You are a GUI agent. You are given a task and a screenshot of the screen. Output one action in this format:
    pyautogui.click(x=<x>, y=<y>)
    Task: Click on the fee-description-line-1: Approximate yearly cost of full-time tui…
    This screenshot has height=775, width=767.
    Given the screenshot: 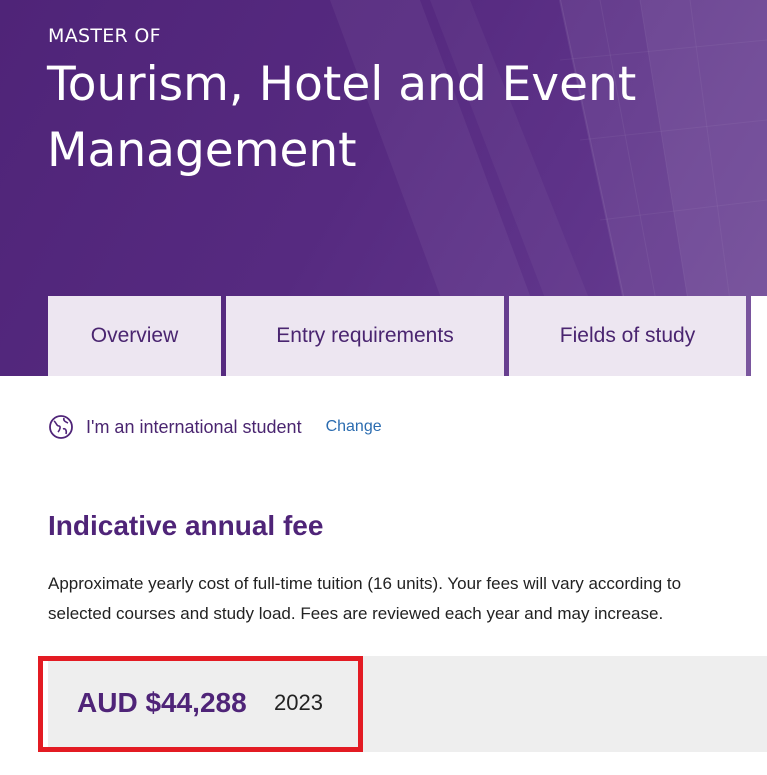 What is the action you would take?
    pyautogui.click(x=365, y=583)
    